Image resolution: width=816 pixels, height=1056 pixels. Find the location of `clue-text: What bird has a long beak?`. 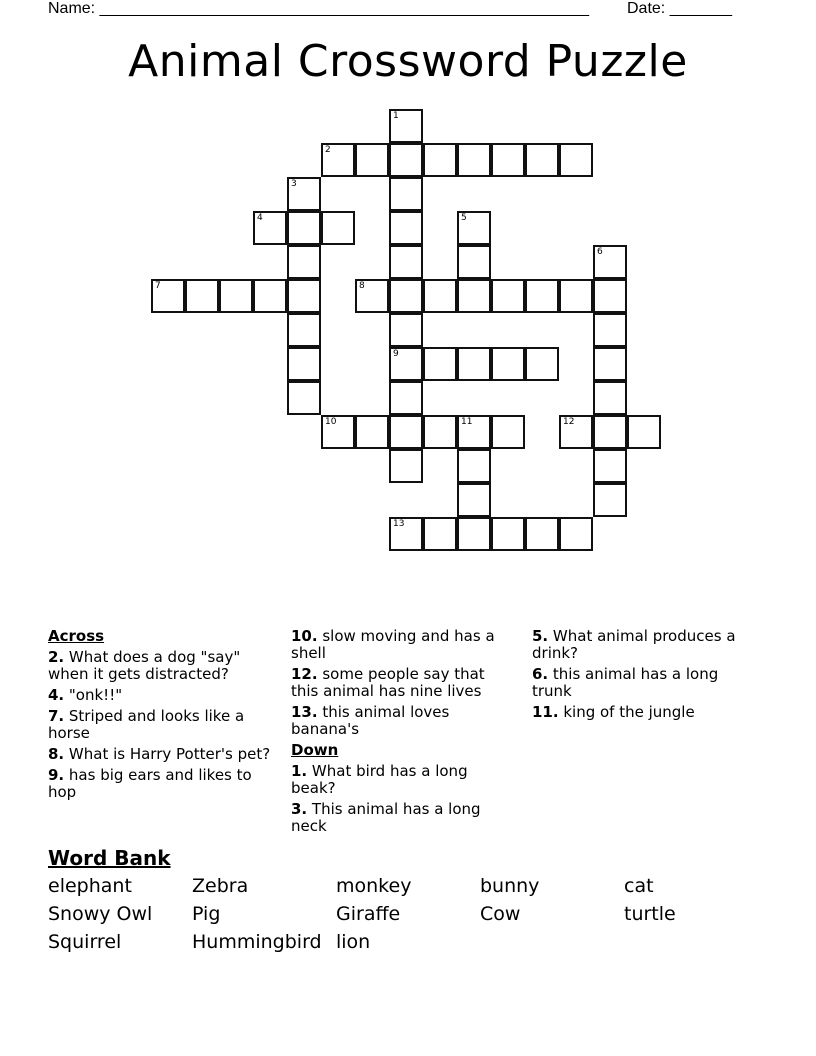

clue-text: What bird has a long beak? is located at coordinates (379, 779).